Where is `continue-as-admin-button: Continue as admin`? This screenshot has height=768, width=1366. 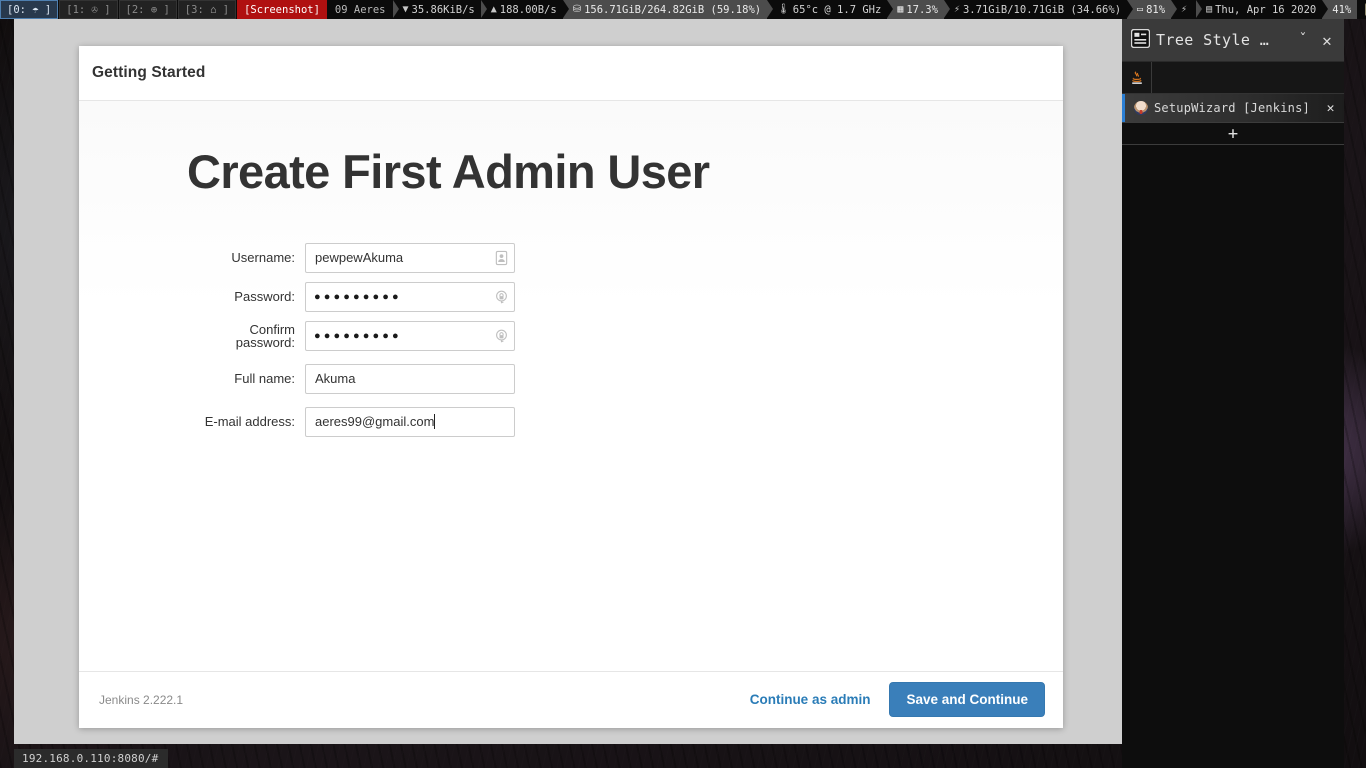
continue-as-admin-button: Continue as admin is located at coordinates (810, 699).